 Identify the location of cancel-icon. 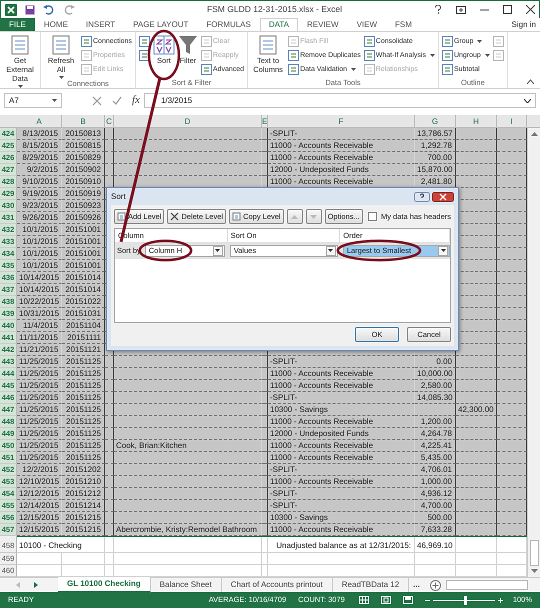
(97, 101).